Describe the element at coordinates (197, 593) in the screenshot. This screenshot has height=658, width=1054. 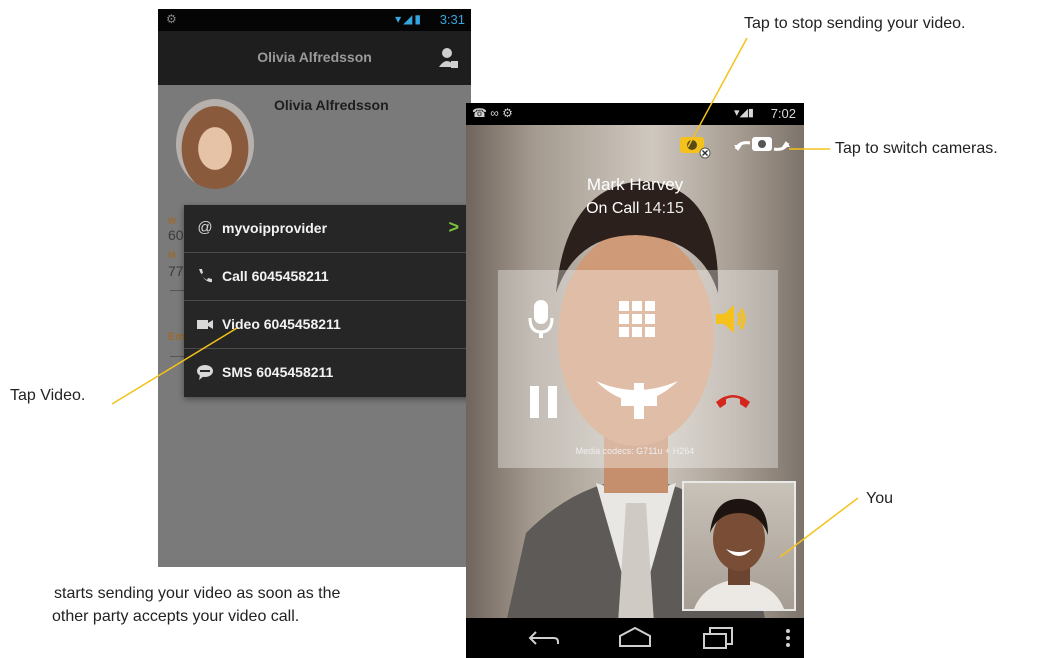
I see `caption-line-1: starts sending your video as soon as the` at that location.